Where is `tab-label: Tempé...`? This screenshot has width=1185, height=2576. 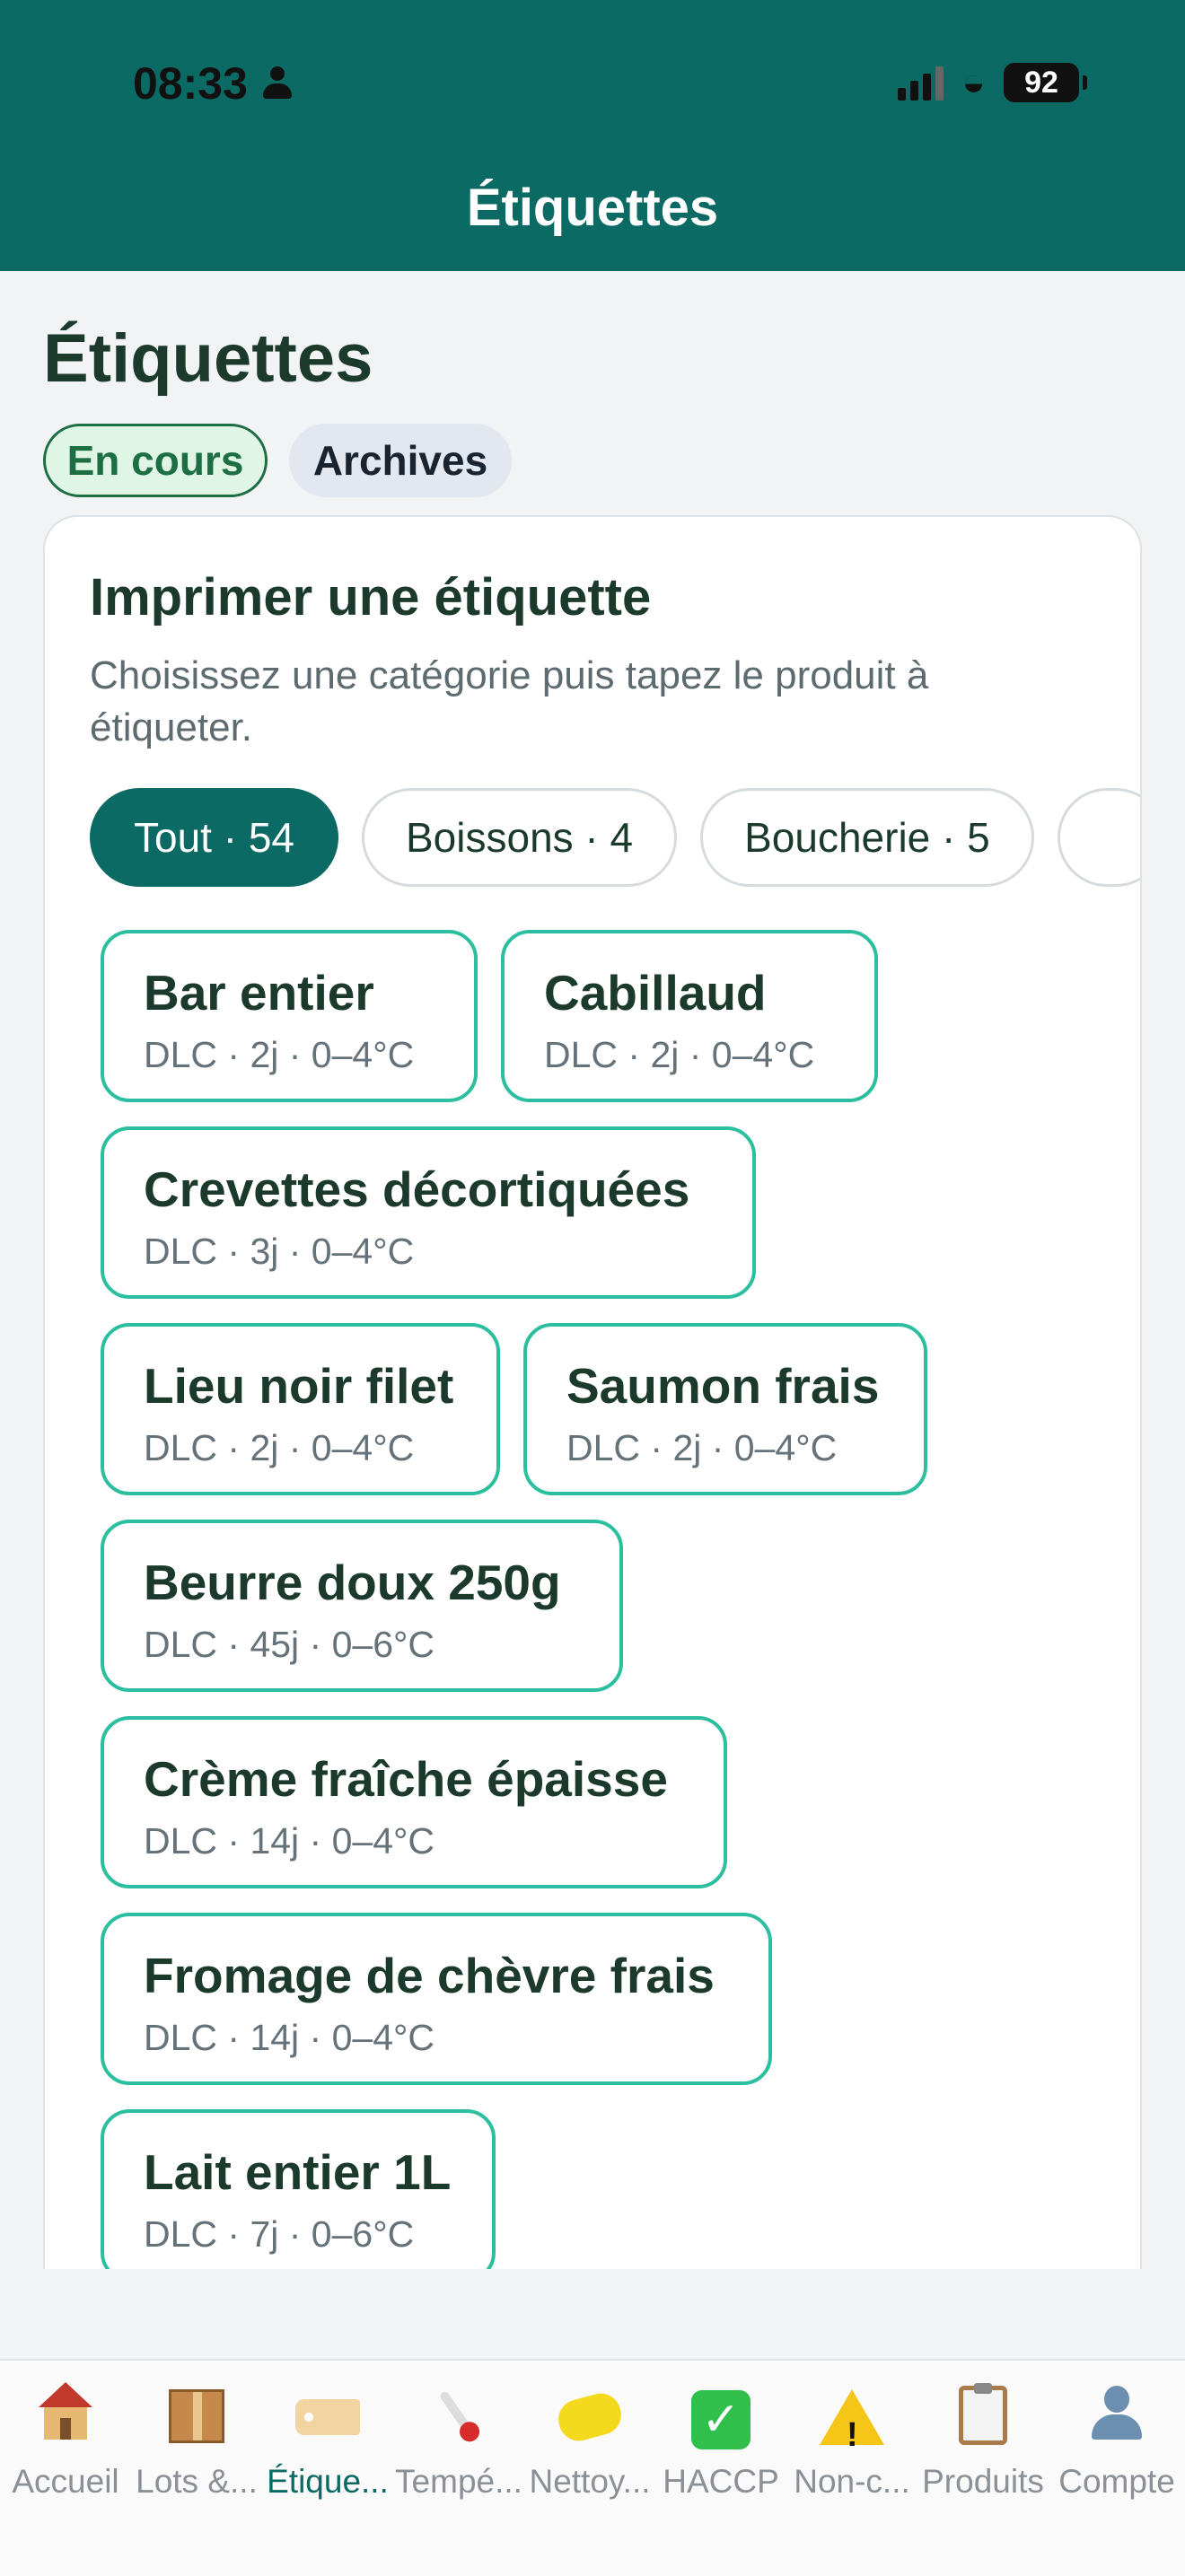 tab-label: Tempé... is located at coordinates (458, 2481).